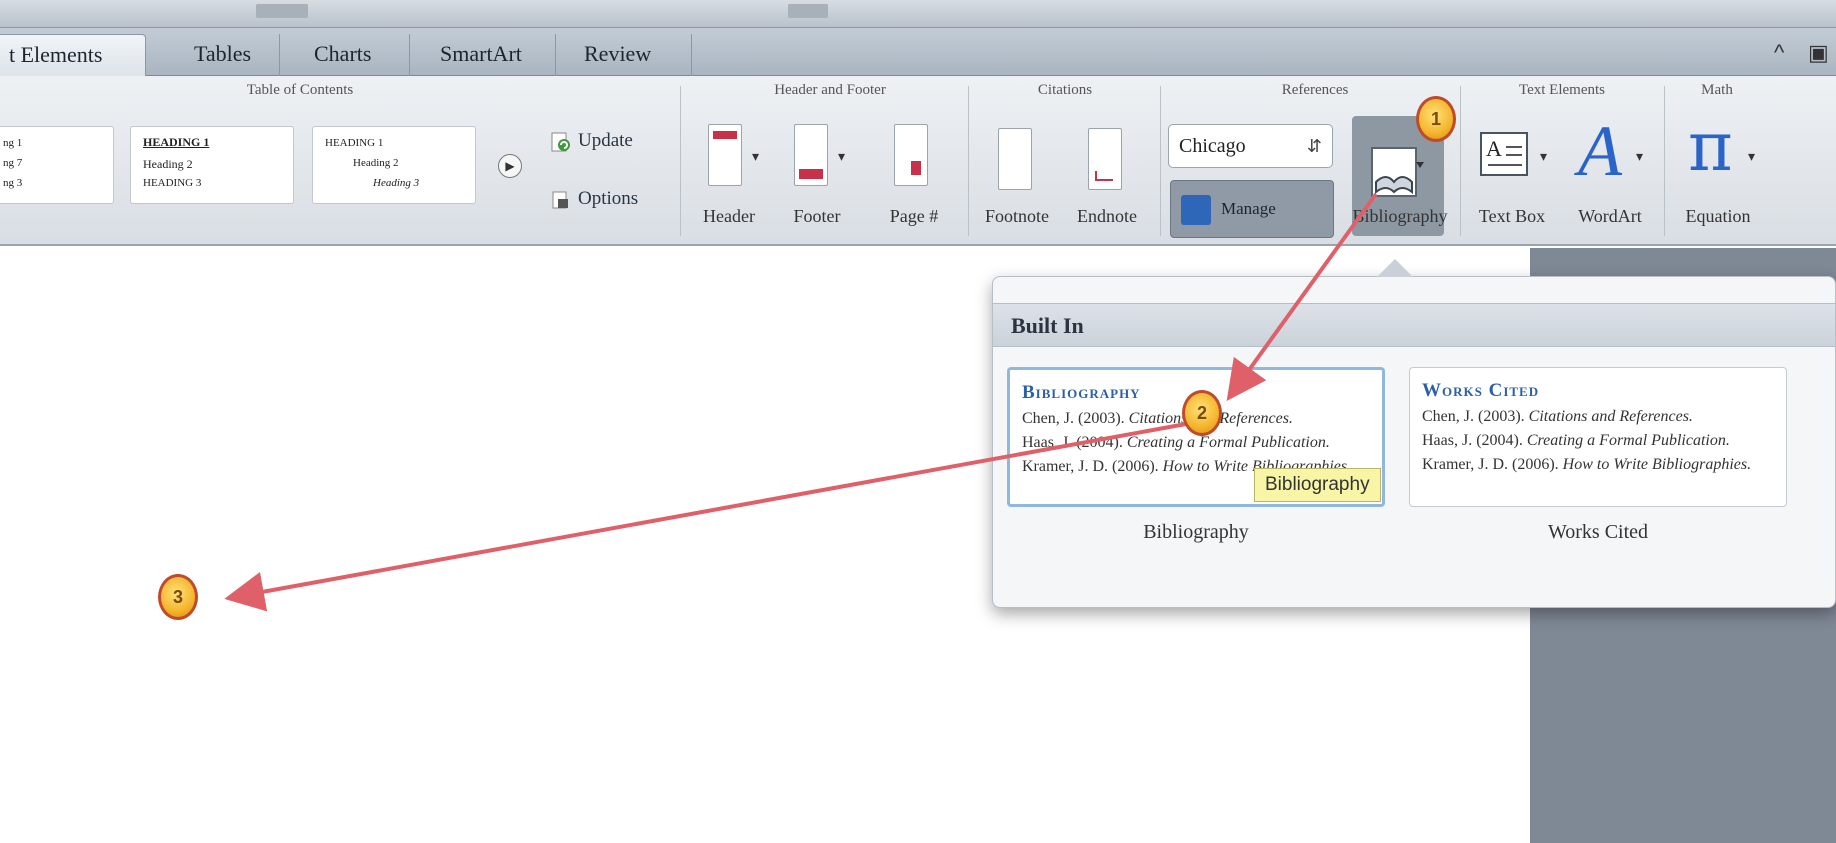  I want to click on step-callout-1: 1, so click(1436, 119).